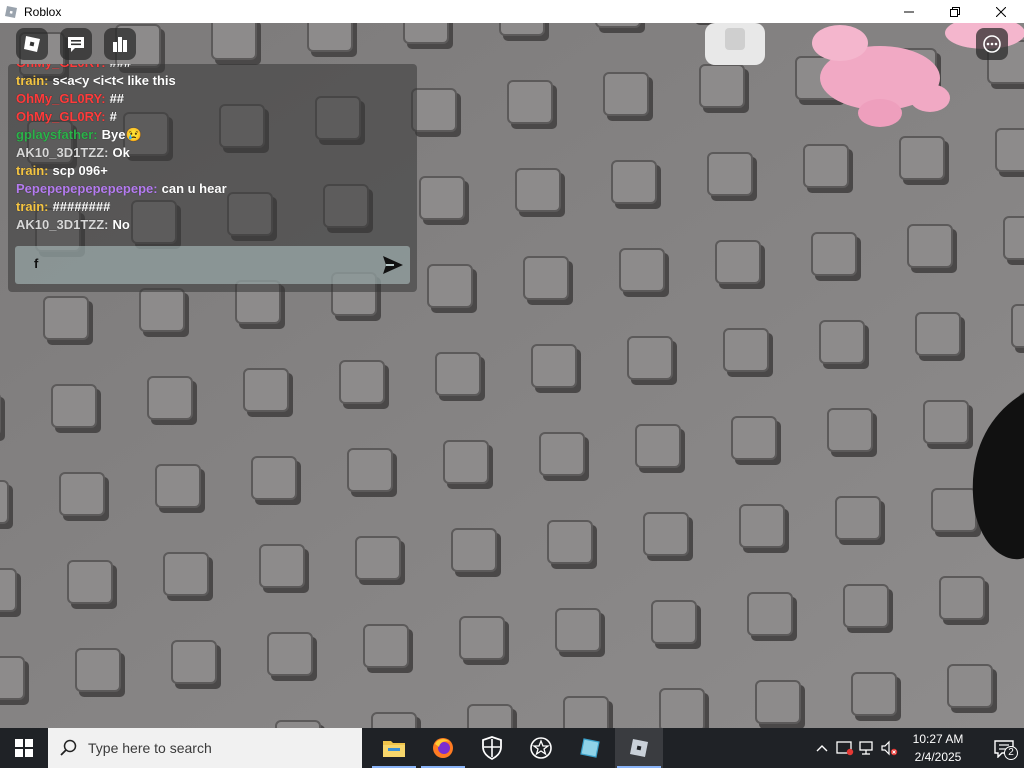 The height and width of the screenshot is (768, 1024). What do you see at coordinates (43, 11) in the screenshot?
I see `window-title: Roblox` at bounding box center [43, 11].